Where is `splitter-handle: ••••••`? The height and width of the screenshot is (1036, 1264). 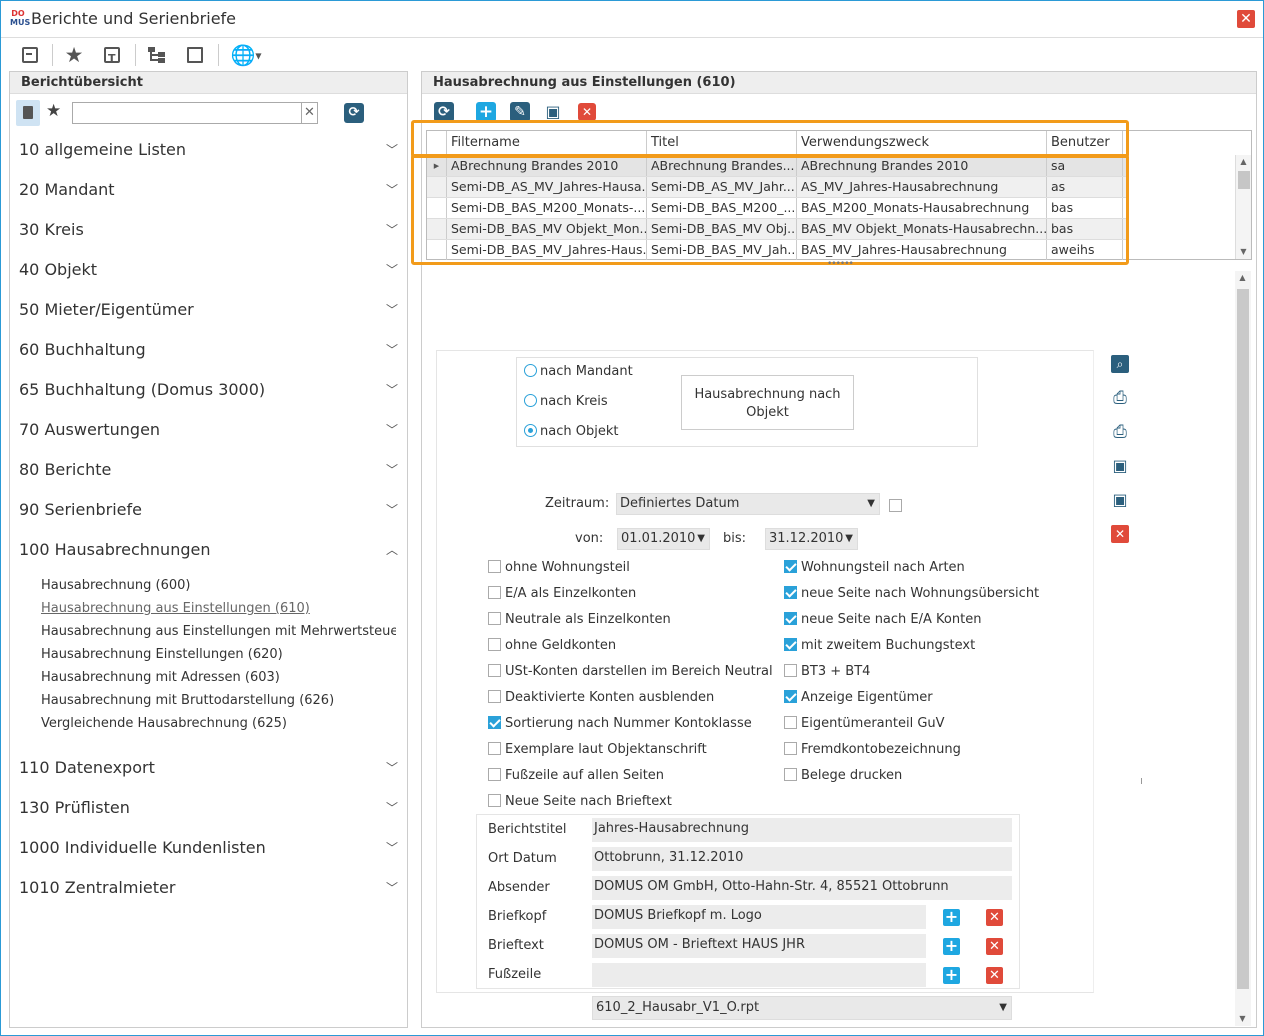
splitter-handle: •••••• is located at coordinates (840, 264).